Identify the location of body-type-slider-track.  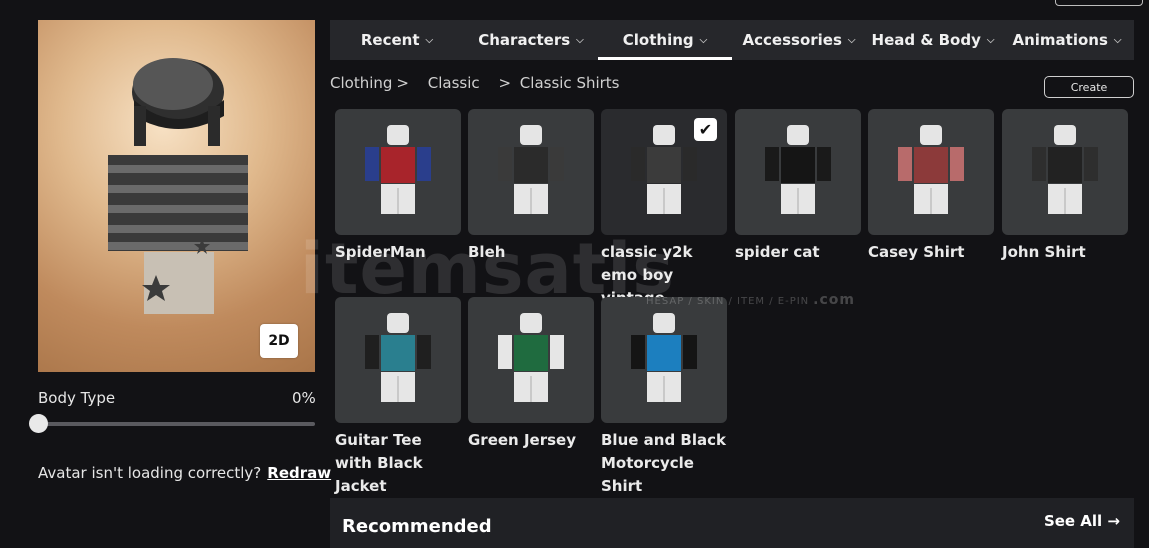
(176, 424).